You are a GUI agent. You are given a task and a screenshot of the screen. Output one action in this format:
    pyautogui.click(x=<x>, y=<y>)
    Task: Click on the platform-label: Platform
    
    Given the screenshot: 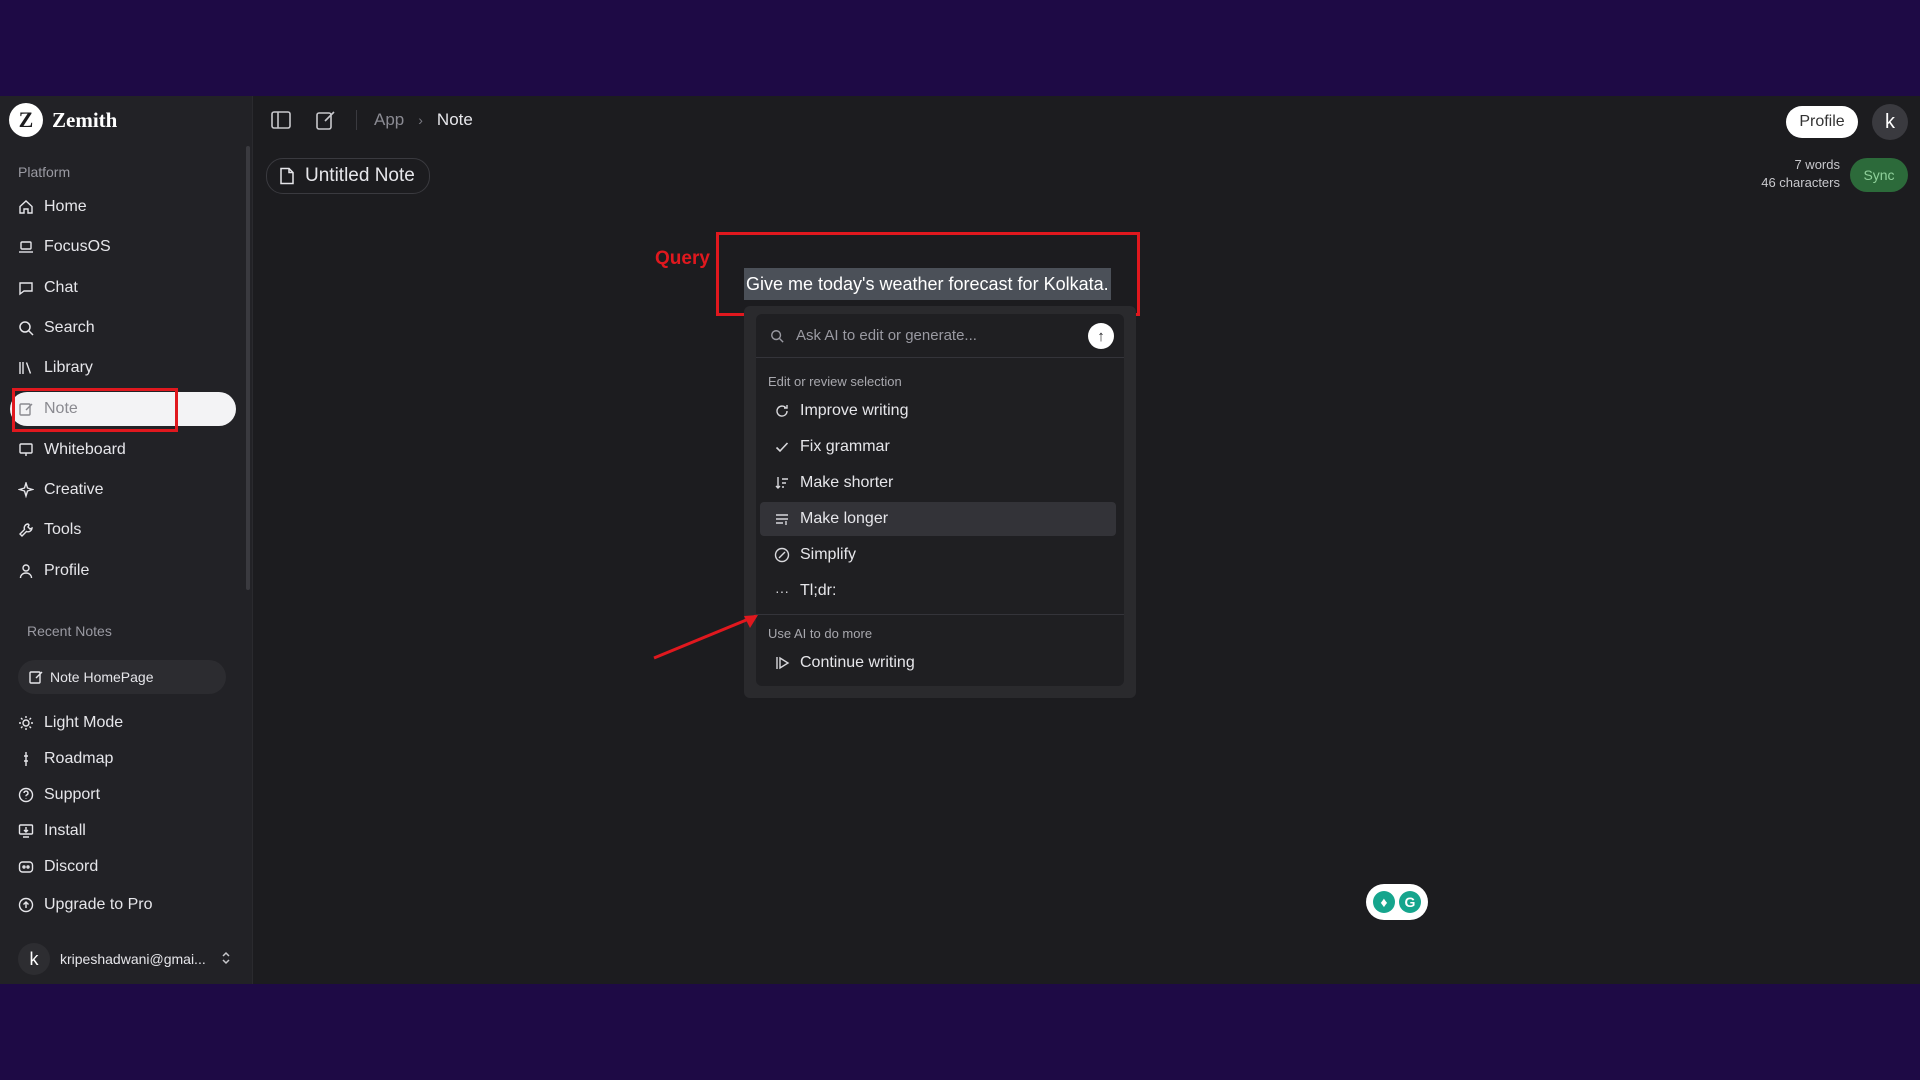 What is the action you would take?
    pyautogui.click(x=44, y=172)
    